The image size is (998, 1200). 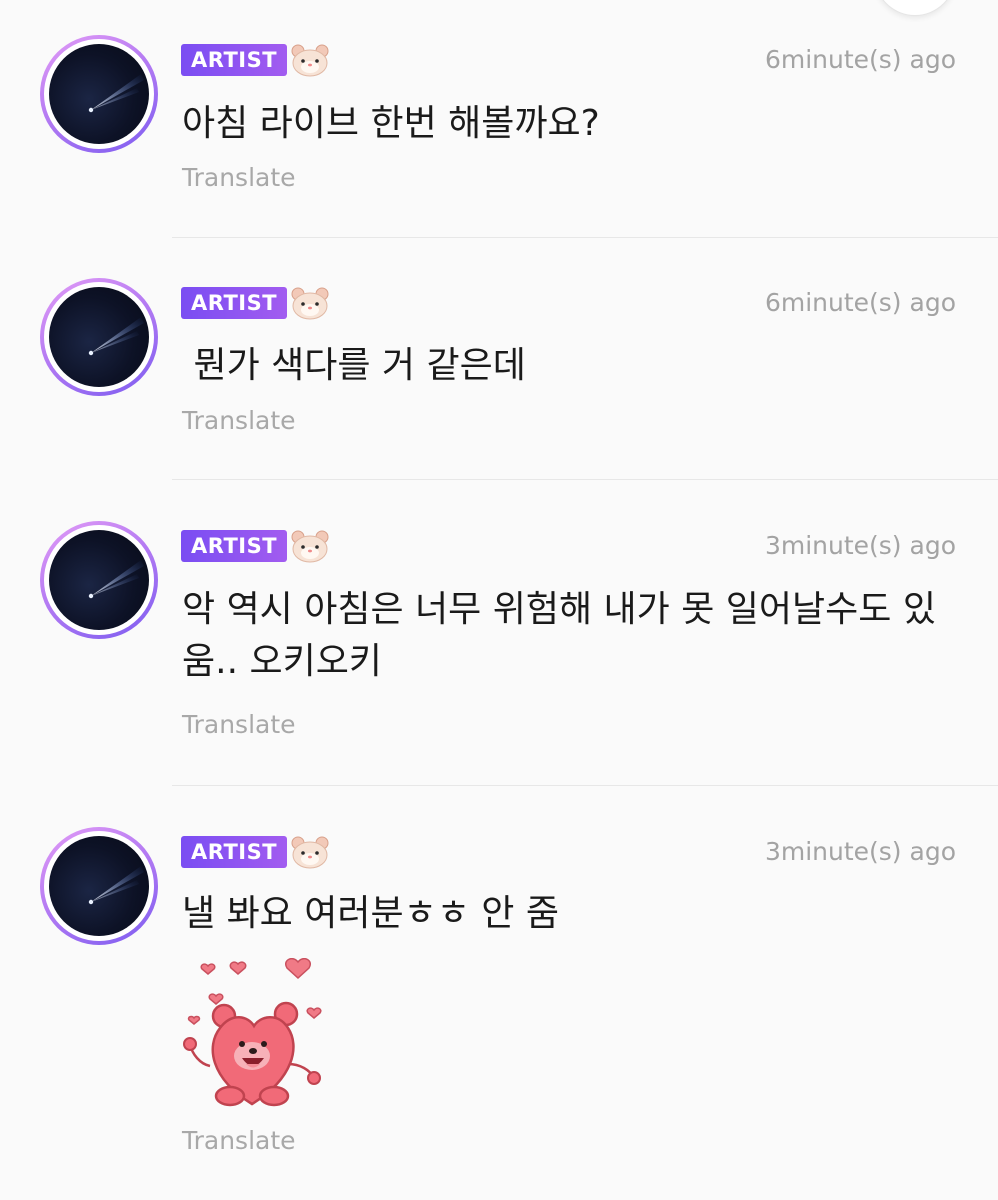 I want to click on comment-text: 낼 봐요 여러분ㅎㅎ 안 줌, so click(x=370, y=913).